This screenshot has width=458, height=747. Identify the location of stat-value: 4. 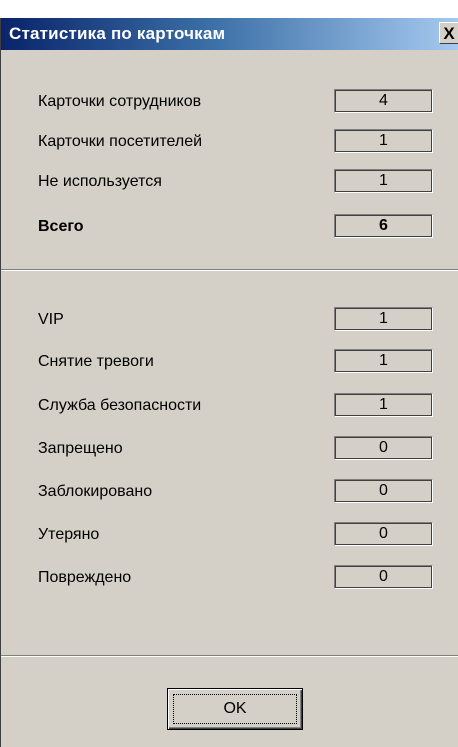
(383, 101).